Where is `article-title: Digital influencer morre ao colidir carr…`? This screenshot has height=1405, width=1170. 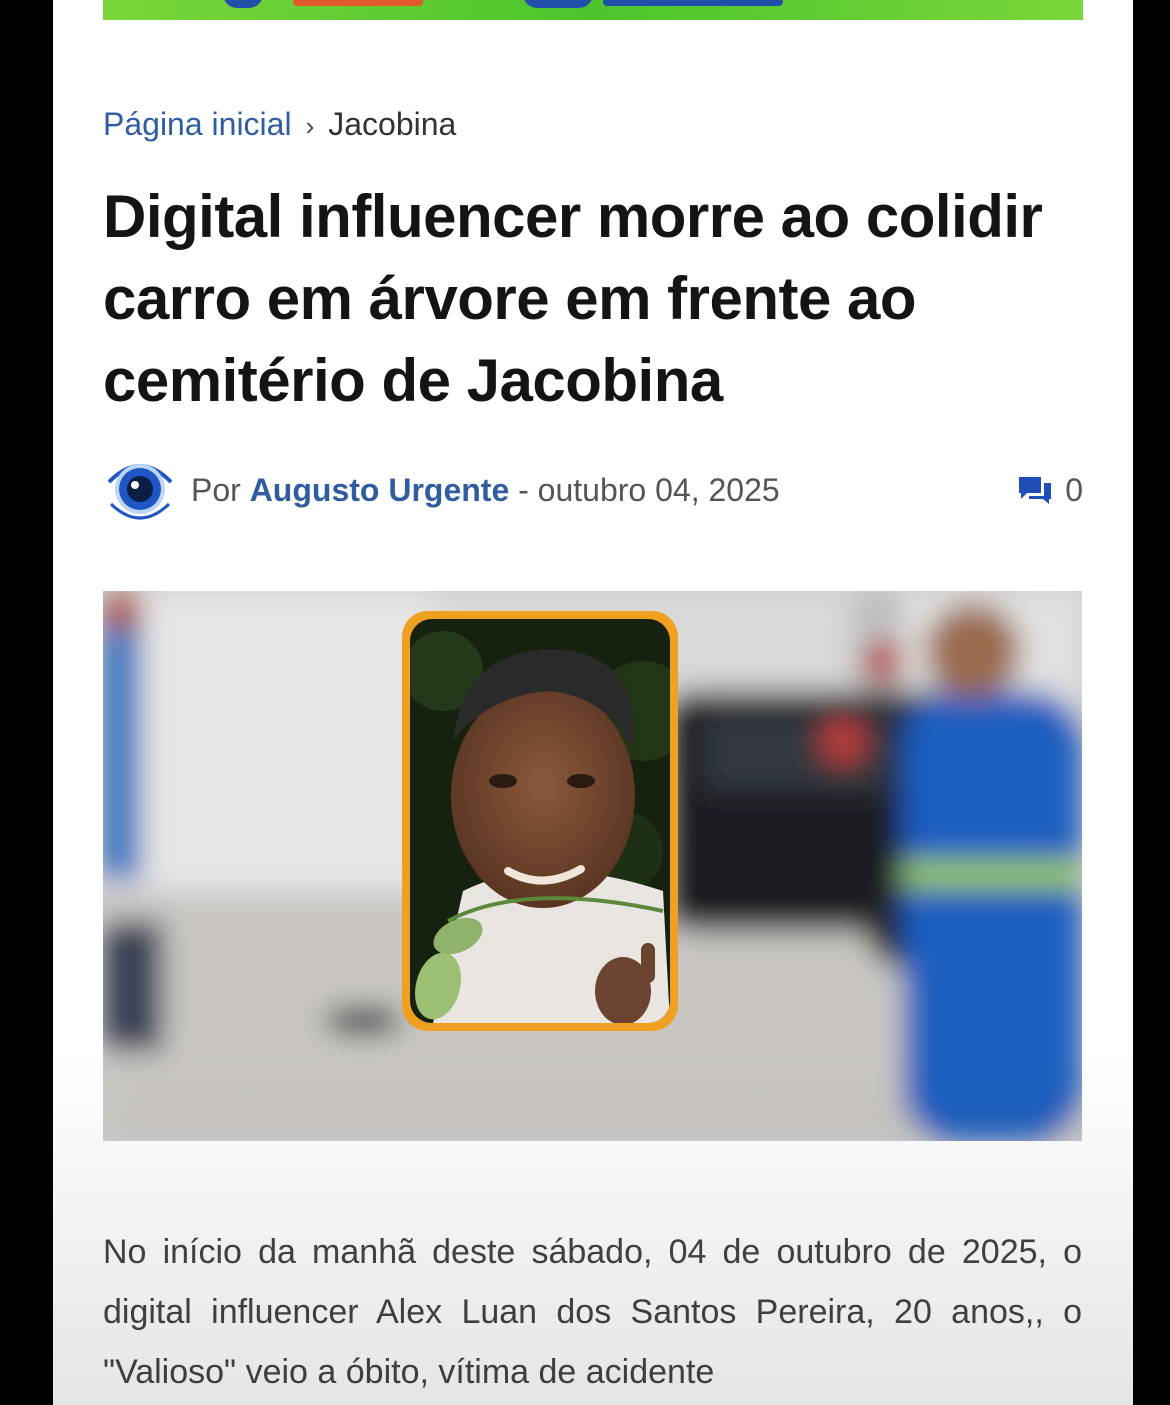 article-title: Digital influencer morre ao colidir carr… is located at coordinates (573, 298).